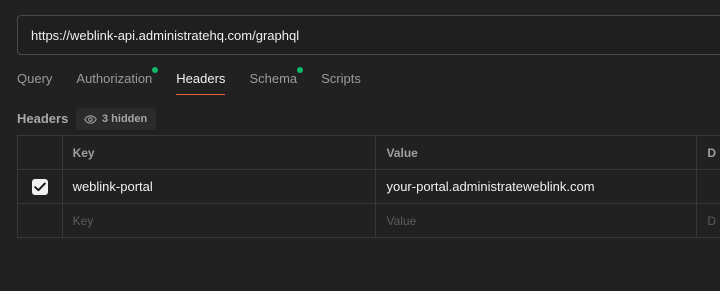  I want to click on tab-query: Query, so click(34, 78).